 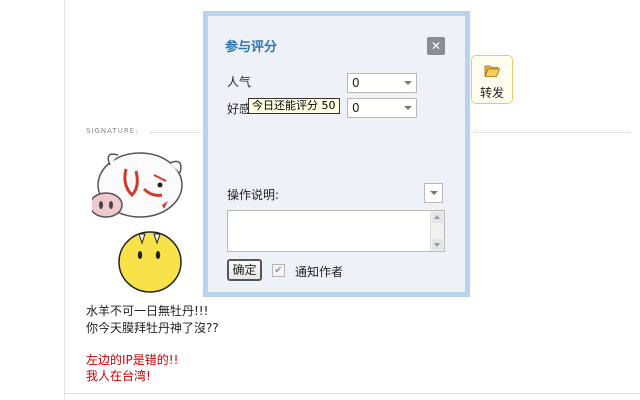 What do you see at coordinates (437, 244) in the screenshot?
I see `scroll-down-icon` at bounding box center [437, 244].